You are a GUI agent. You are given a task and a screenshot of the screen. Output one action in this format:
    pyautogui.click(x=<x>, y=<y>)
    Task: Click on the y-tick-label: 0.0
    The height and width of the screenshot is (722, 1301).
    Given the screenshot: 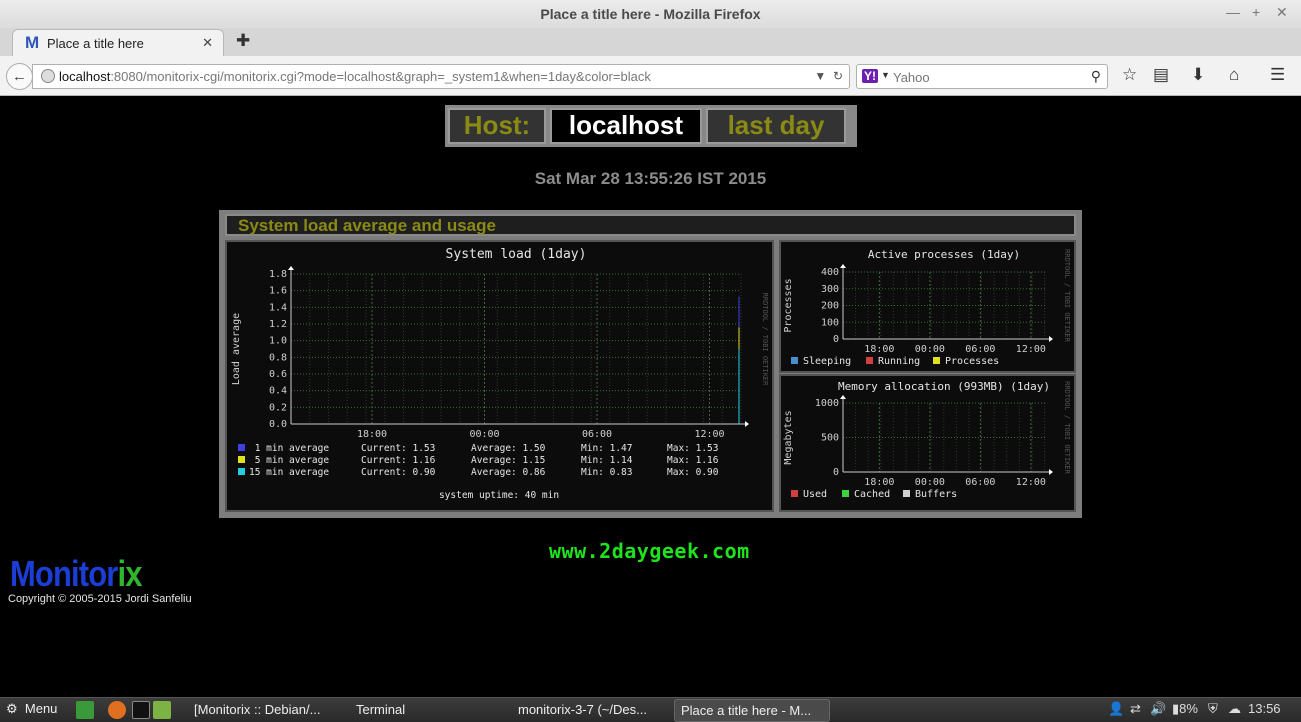 What is the action you would take?
    pyautogui.click(x=278, y=424)
    